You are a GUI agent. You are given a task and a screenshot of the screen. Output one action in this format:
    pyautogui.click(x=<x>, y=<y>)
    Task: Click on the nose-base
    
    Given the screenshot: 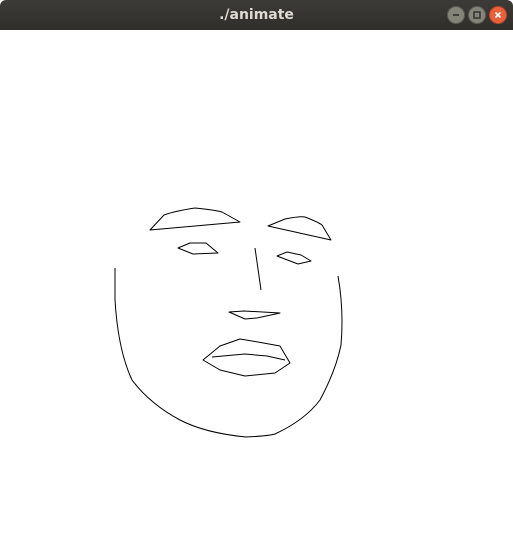 What is the action you would take?
    pyautogui.click(x=254, y=315)
    